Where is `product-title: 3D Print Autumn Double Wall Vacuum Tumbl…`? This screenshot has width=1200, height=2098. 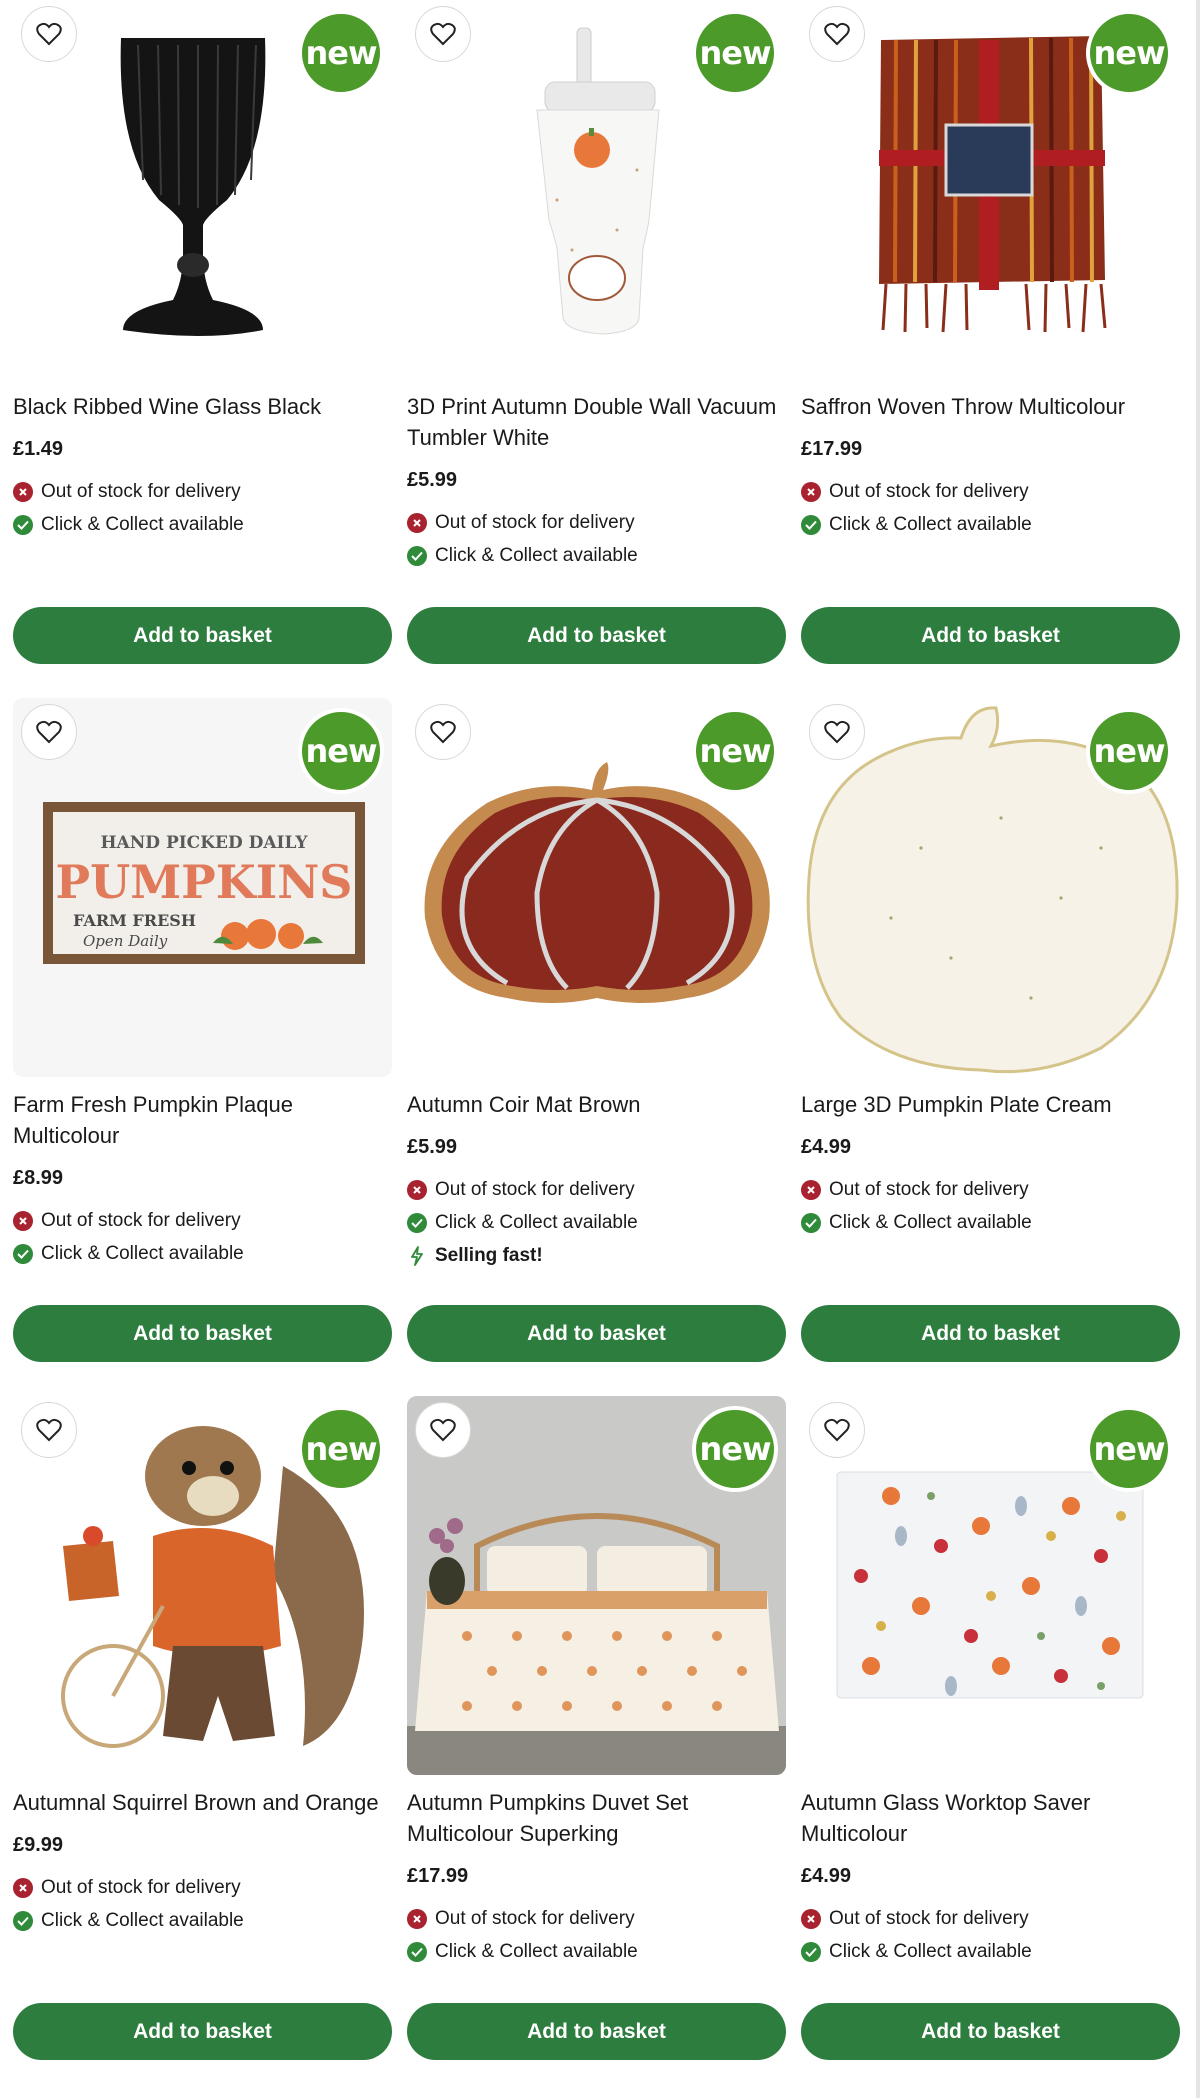
product-title: 3D Print Autumn Double Wall Vacuum Tumbl… is located at coordinates (596, 422).